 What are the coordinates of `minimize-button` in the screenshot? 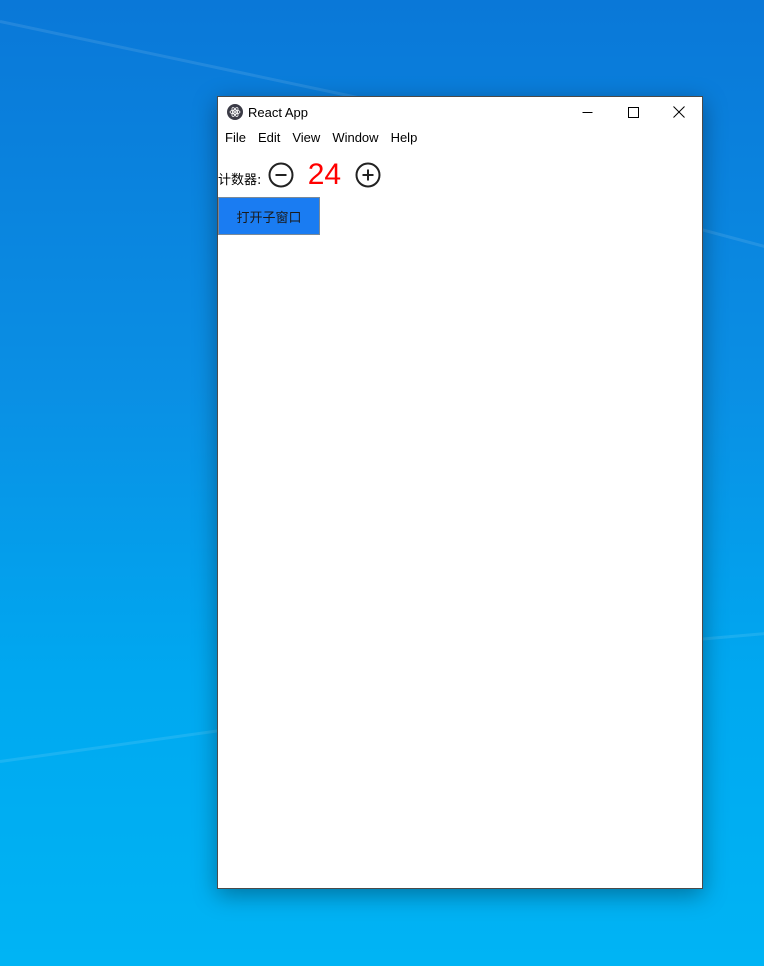 It's located at (587, 112).